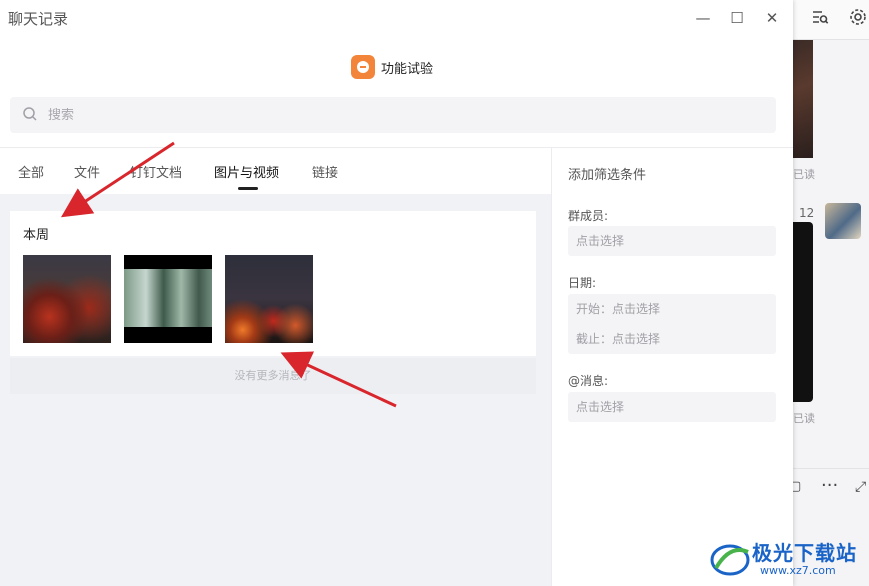 The height and width of the screenshot is (586, 869). I want to click on search-icon, so click(31, 115).